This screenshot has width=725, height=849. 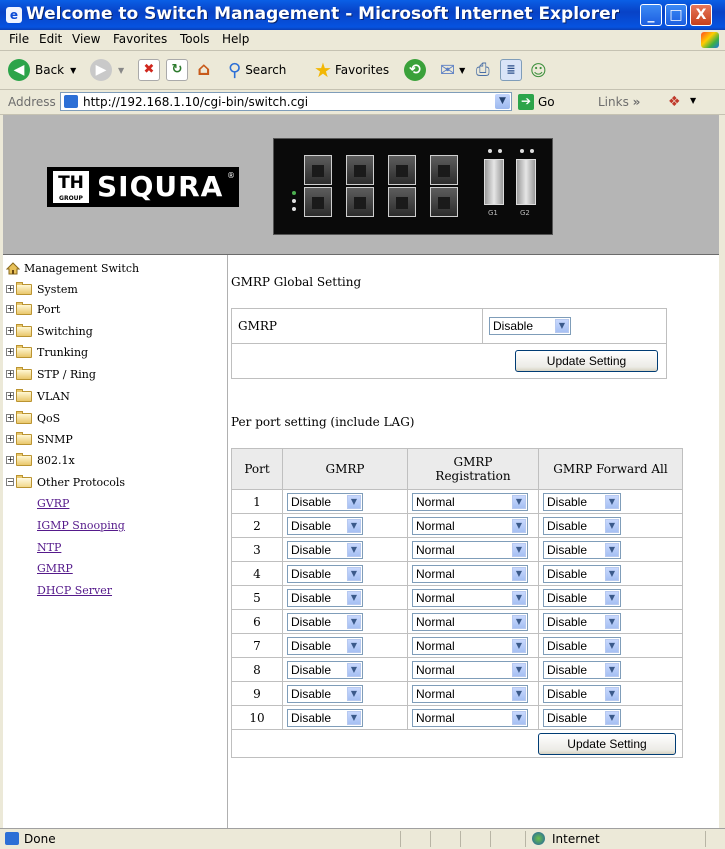 What do you see at coordinates (619, 102) in the screenshot?
I see `links-button: Links »` at bounding box center [619, 102].